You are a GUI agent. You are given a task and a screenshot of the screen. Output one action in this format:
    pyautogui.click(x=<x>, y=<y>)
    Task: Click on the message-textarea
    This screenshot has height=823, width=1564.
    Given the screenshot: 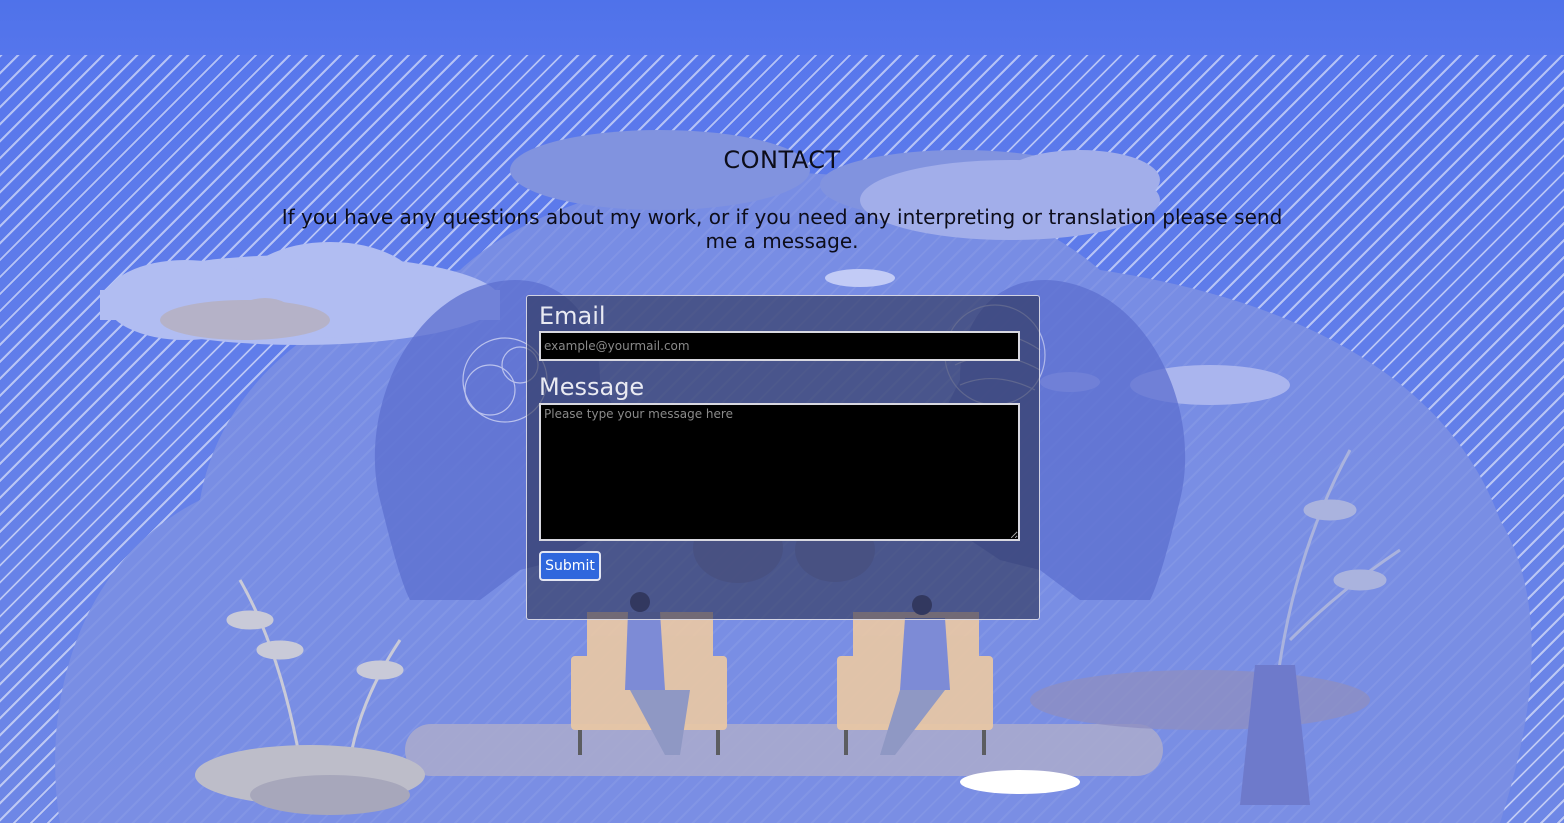 What is the action you would take?
    pyautogui.click(x=779, y=472)
    